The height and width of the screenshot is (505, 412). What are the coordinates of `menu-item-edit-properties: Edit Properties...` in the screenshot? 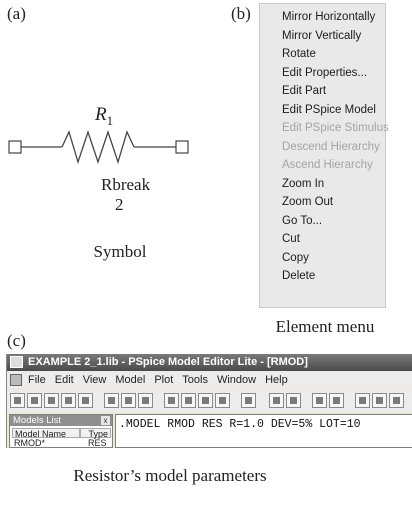 It's located at (322, 73).